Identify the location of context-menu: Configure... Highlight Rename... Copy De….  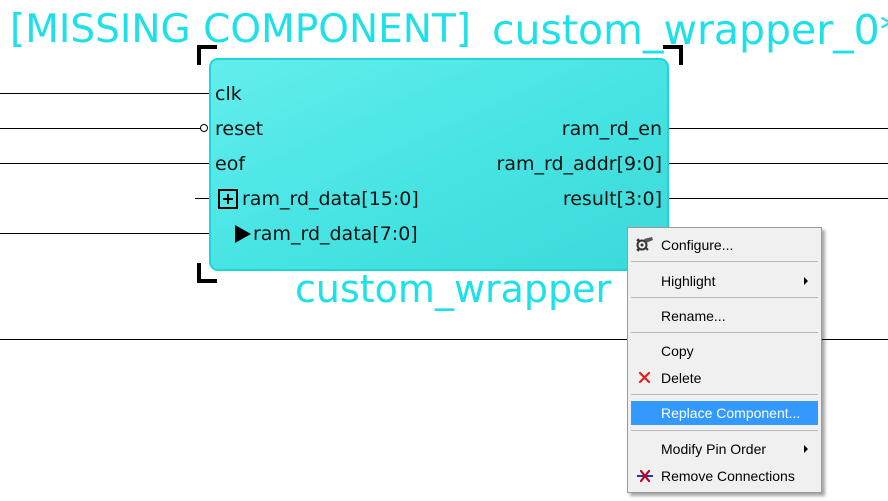
(724, 360).